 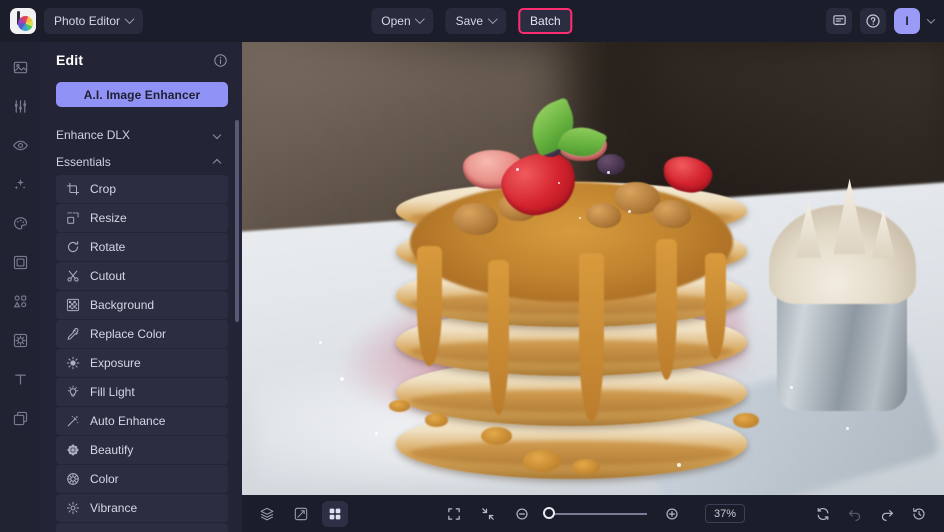 I want to click on tool-item-auto-enhance: Auto Enhance, so click(x=142, y=421).